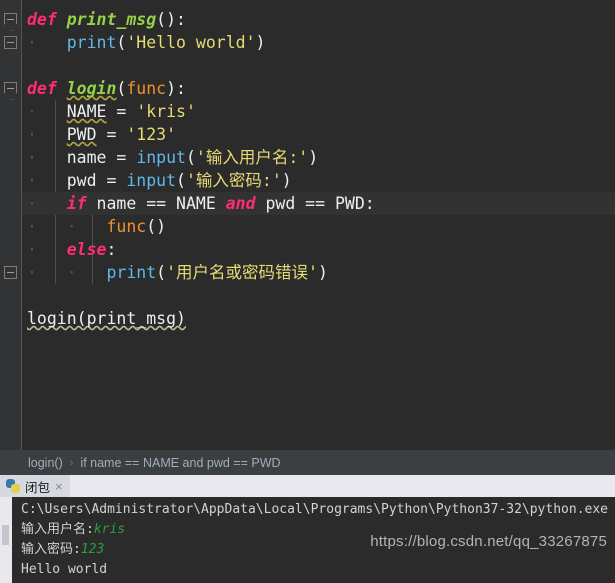 Image resolution: width=615 pixels, height=583 pixels. I want to click on code-line: · · print('用户名或密码错误'), so click(318, 272).